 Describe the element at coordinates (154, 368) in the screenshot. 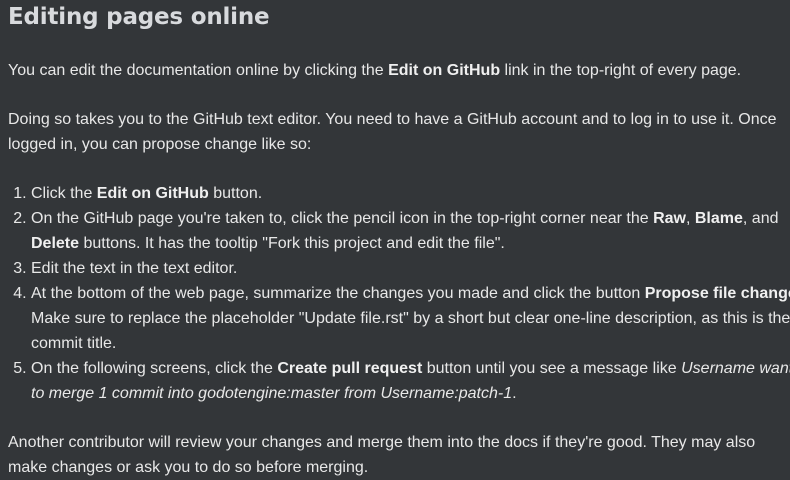

I see `step-text: On the following screens, click the` at that location.